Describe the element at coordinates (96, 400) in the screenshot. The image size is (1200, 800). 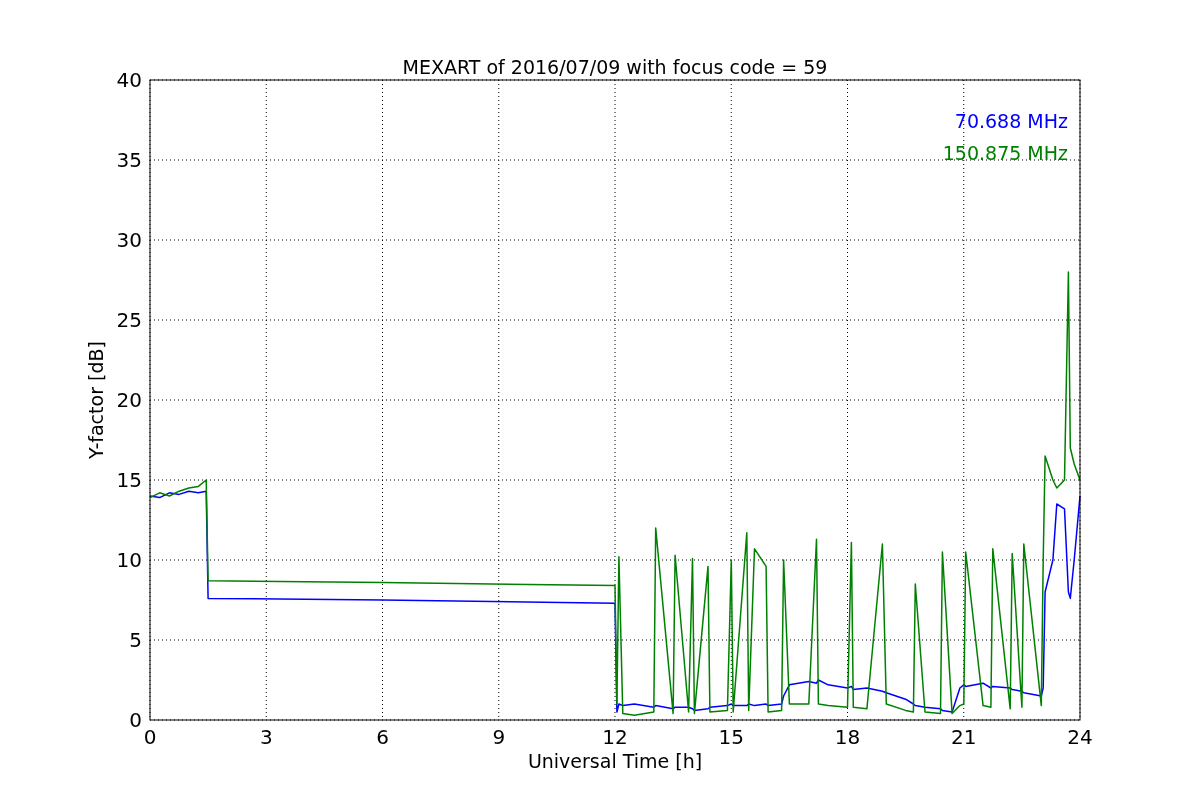
I see `y-axis-label: Y-factor [dB]` at that location.